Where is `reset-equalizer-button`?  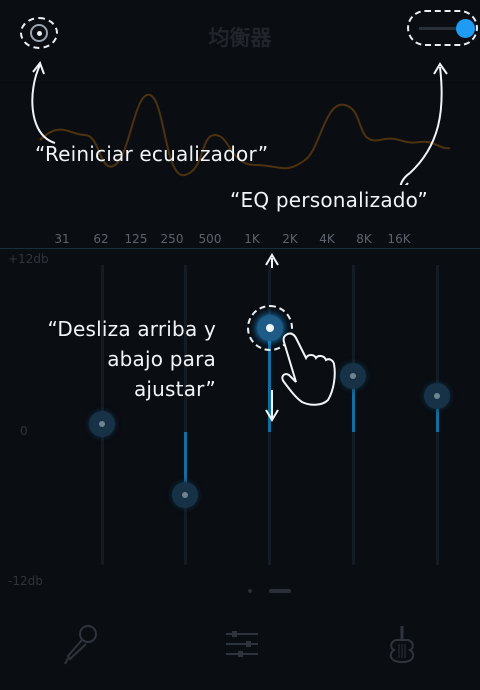
reset-equalizer-button is located at coordinates (39, 33).